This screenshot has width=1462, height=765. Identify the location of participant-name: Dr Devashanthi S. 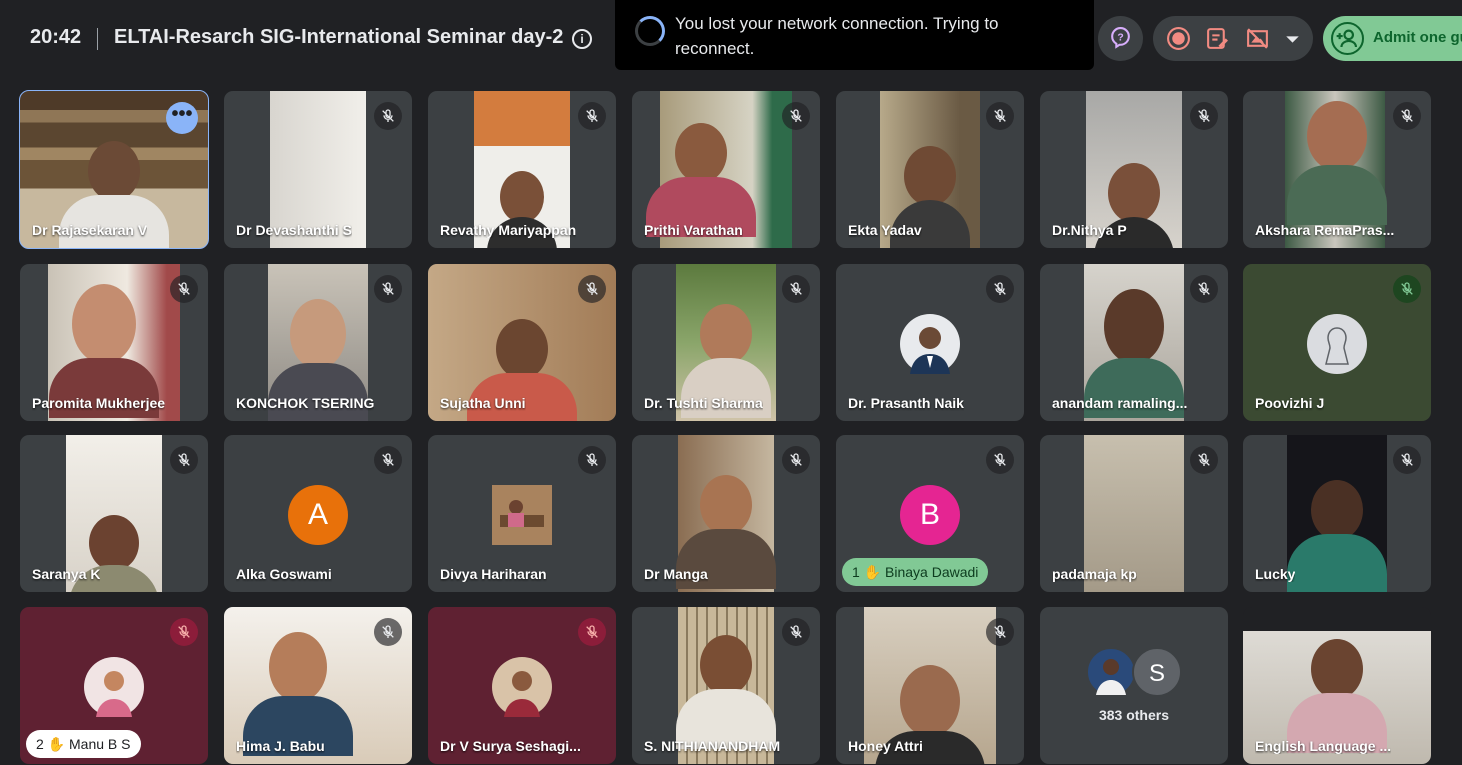
(294, 230).